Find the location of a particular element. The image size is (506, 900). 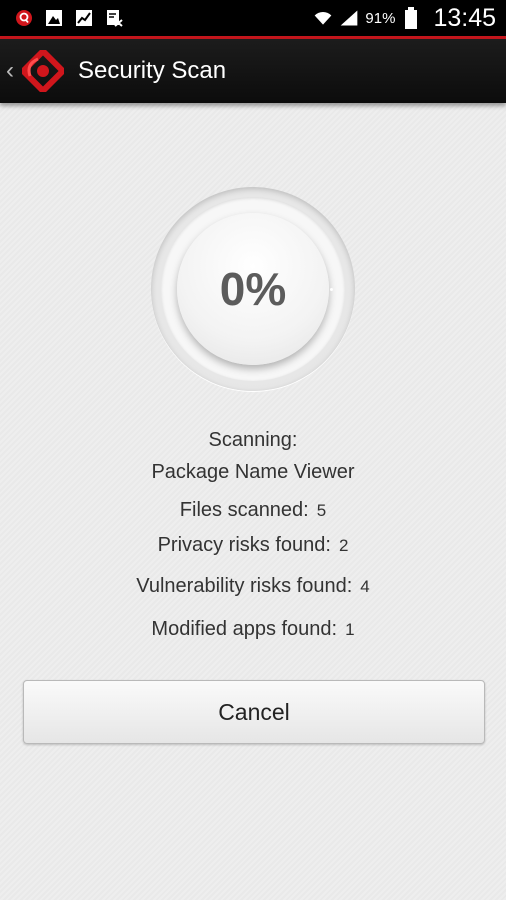

notification-icons is located at coordinates (62, 18).